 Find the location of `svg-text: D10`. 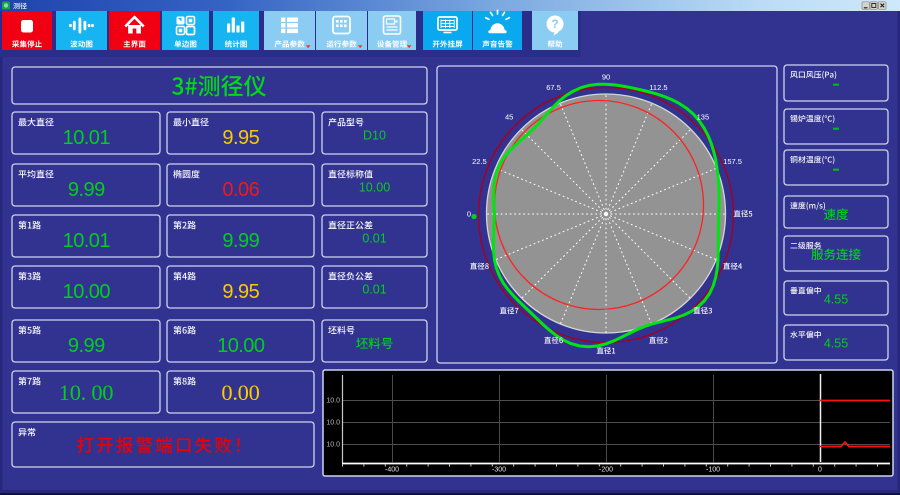

svg-text: D10 is located at coordinates (374, 136).